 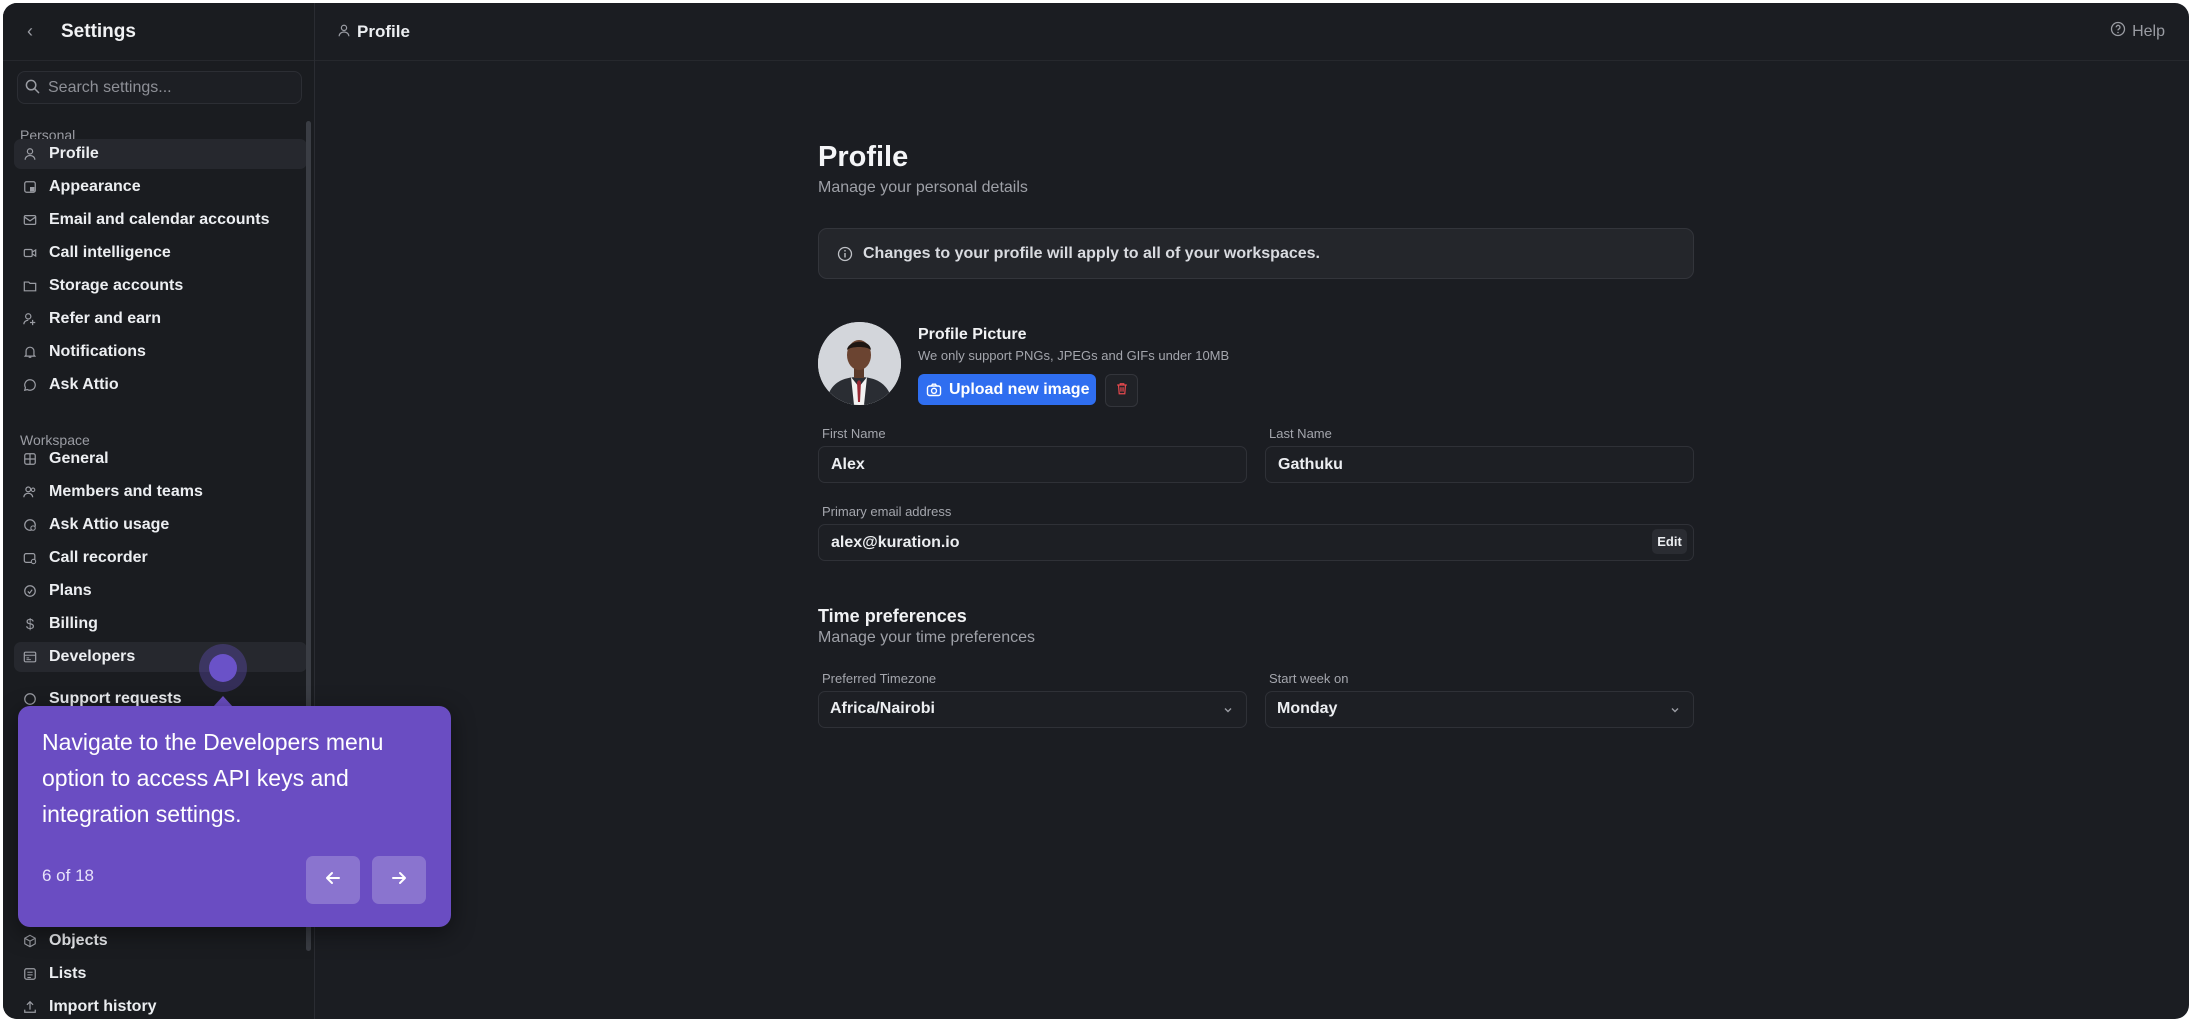 I want to click on sidebar-item-label: Objects, so click(x=78, y=940).